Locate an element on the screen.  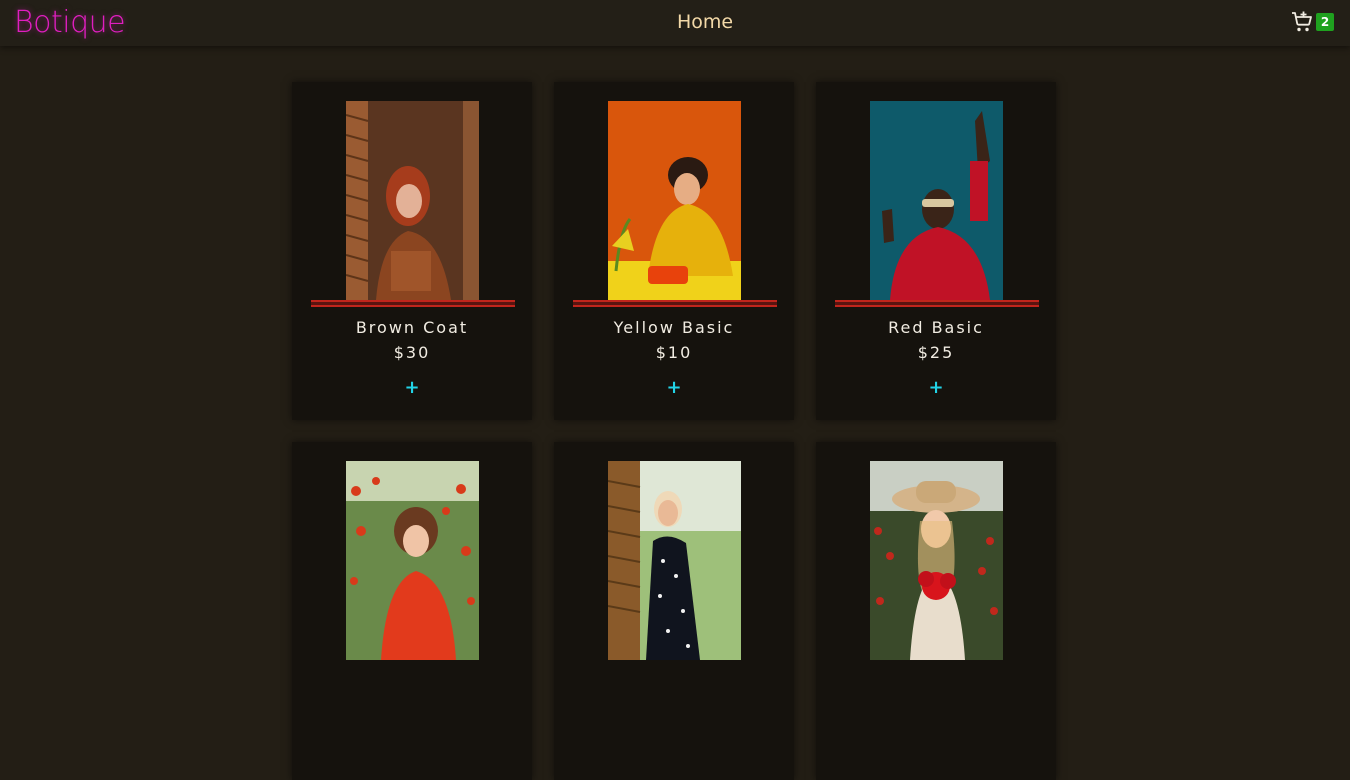
nav-home-link: Home is located at coordinates (675, 22).